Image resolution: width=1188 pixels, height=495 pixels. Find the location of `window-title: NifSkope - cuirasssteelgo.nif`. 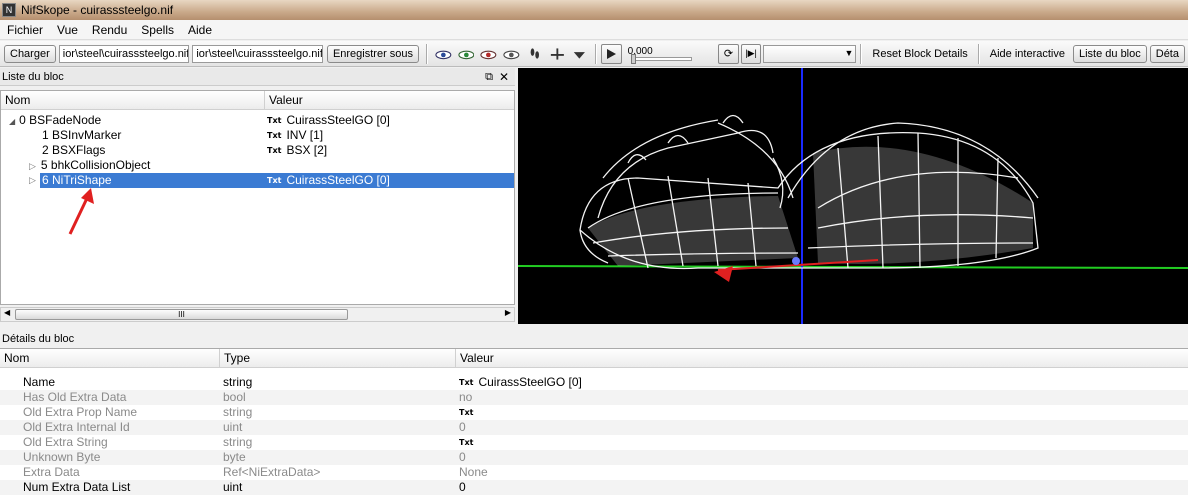

window-title: NifSkope - cuirasssteelgo.nif is located at coordinates (97, 10).